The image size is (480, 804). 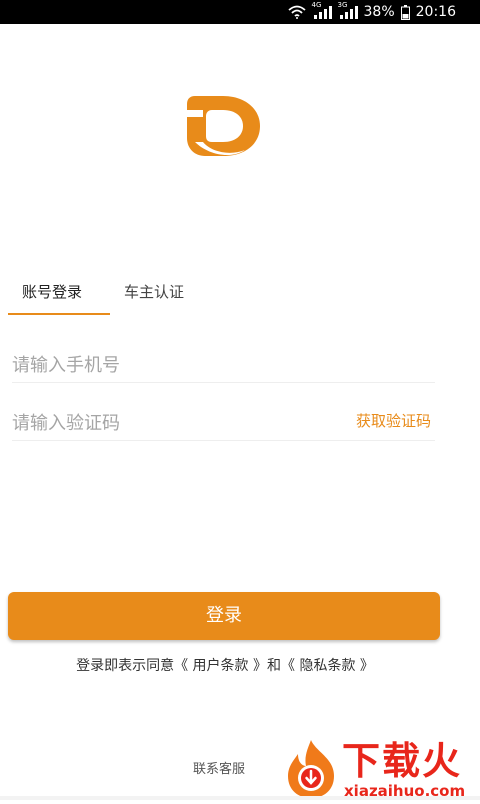 I want to click on tab-owner-verification: 车主认证, so click(x=154, y=292).